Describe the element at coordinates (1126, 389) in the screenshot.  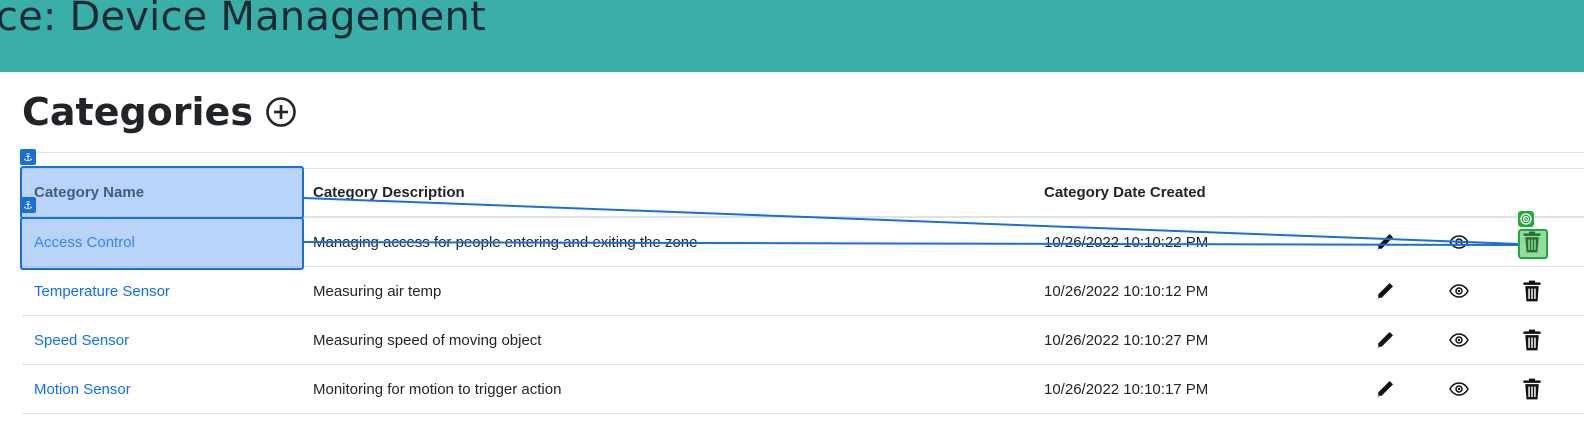
I see `category-date-created: 10/26/2022 10:10:17 PM` at that location.